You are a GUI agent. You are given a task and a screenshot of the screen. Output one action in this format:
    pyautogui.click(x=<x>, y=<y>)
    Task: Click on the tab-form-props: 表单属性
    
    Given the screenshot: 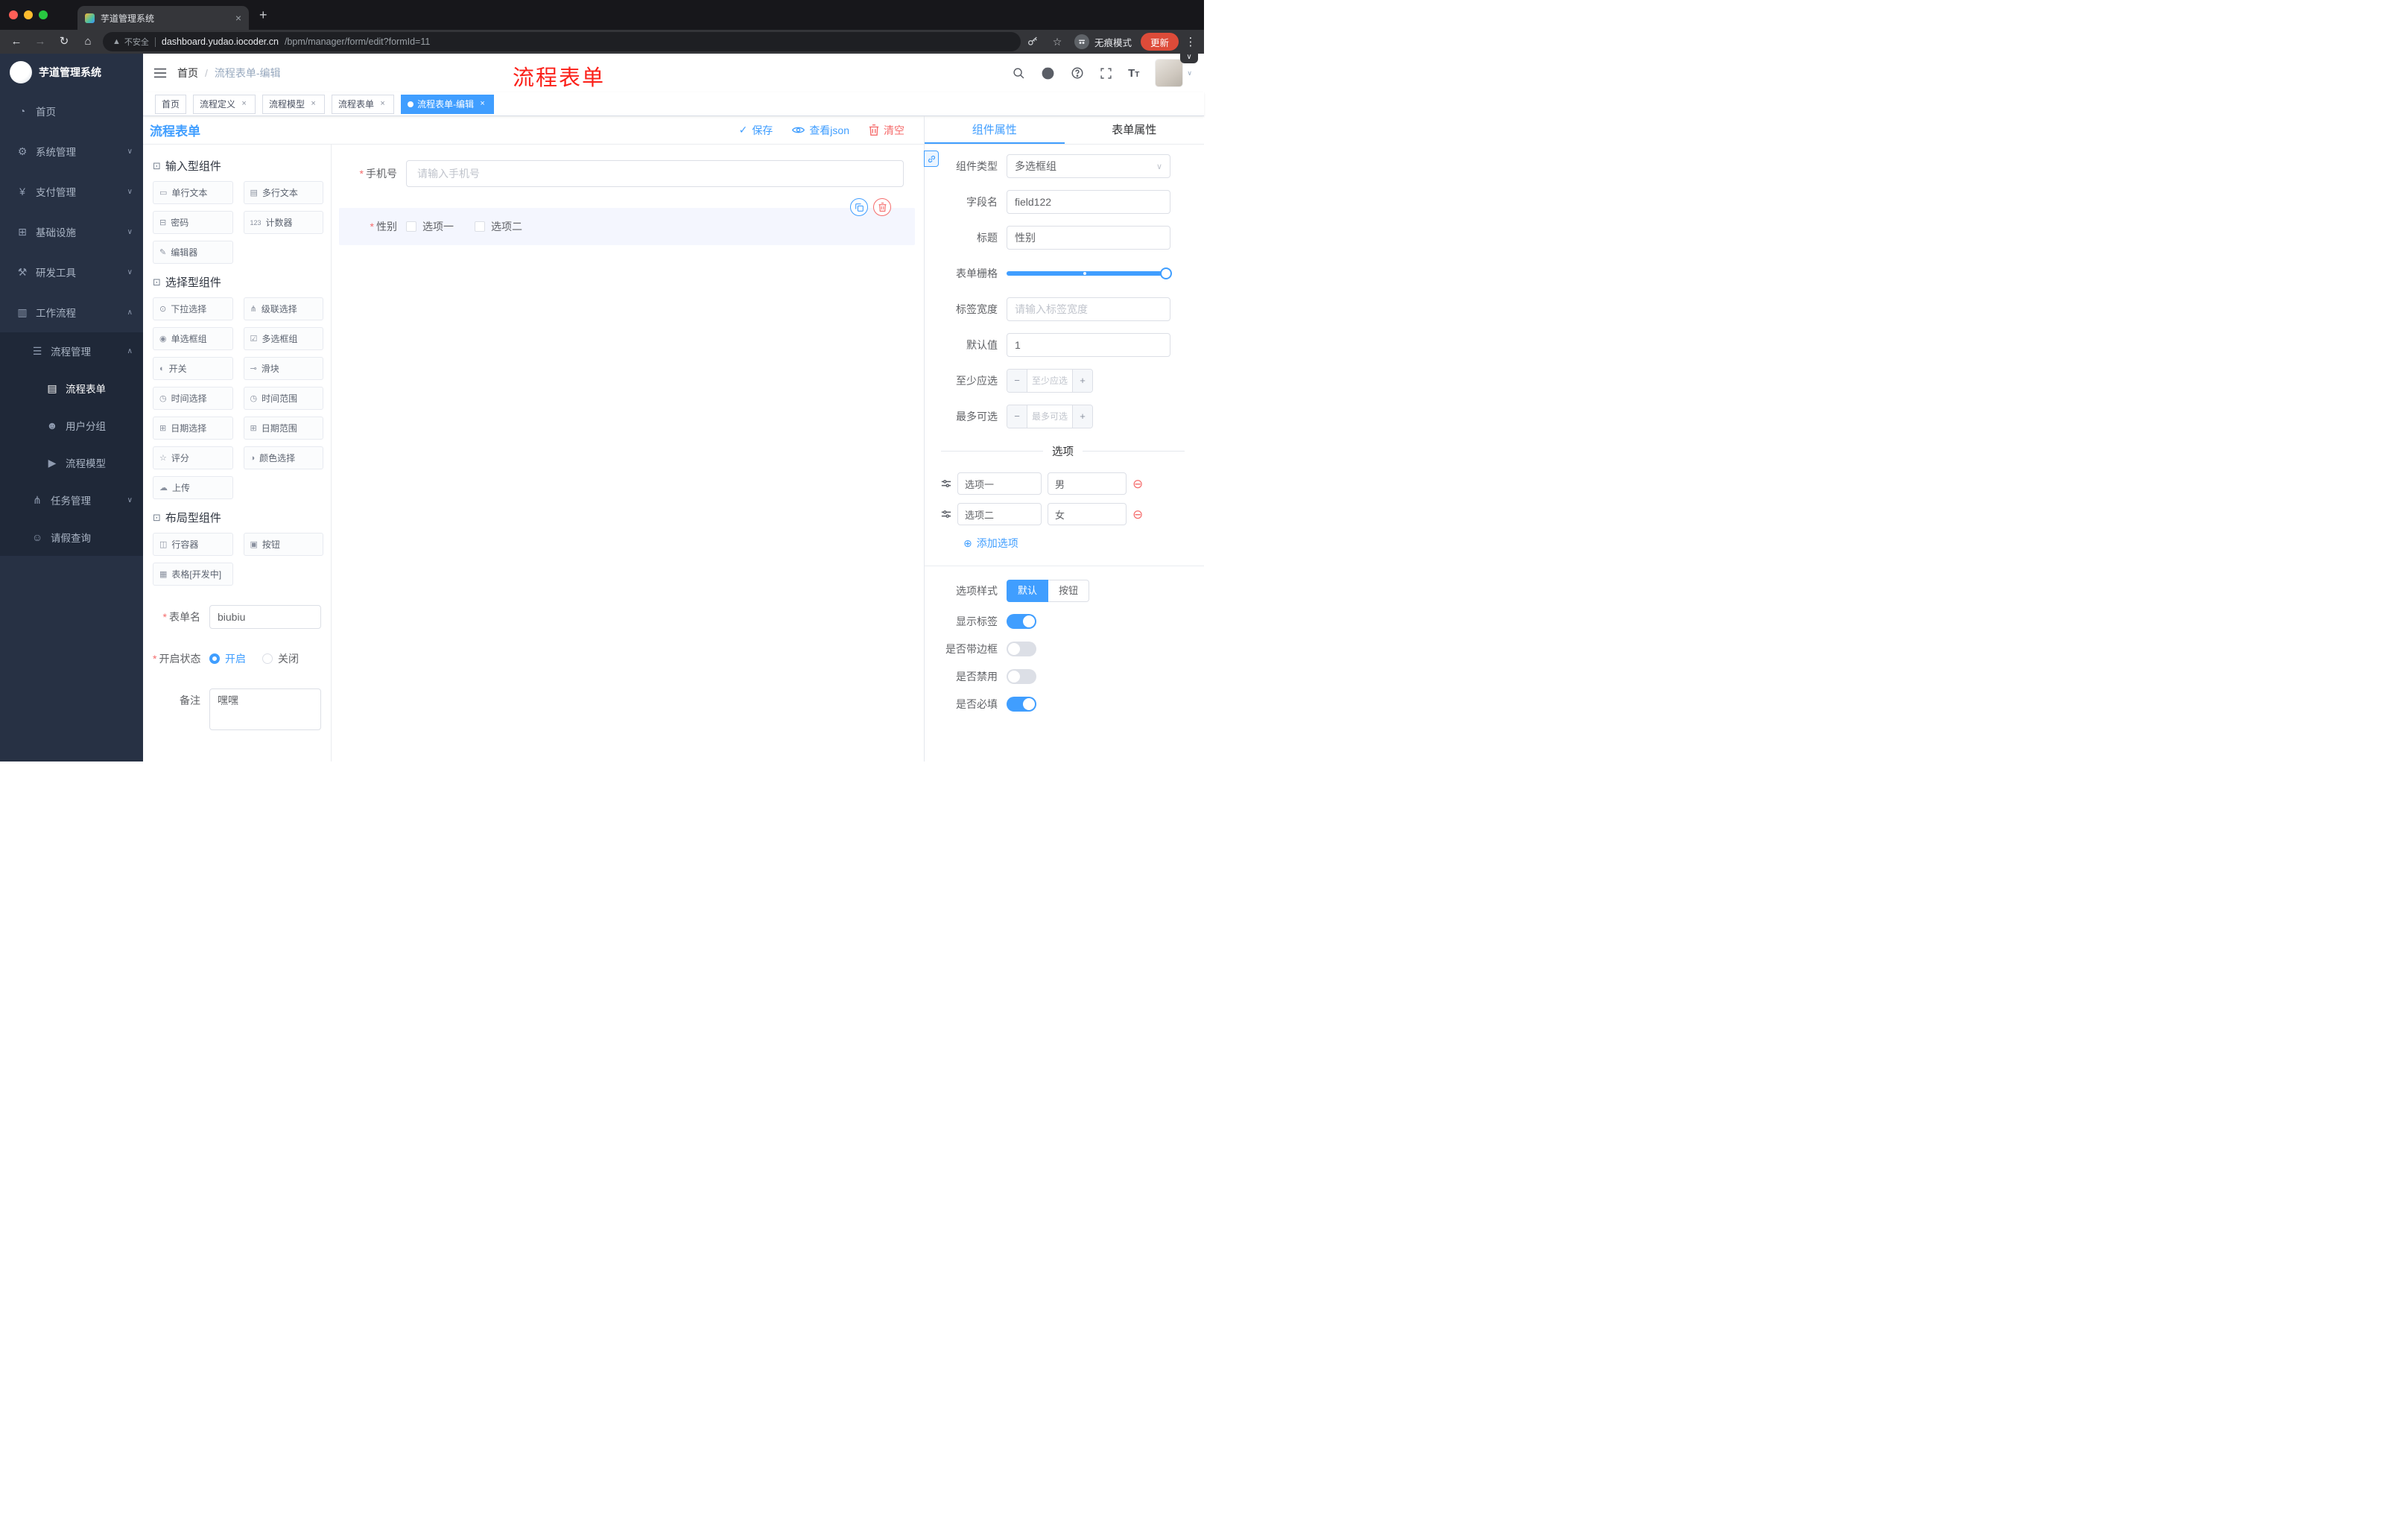 What is the action you would take?
    pyautogui.click(x=1135, y=130)
    